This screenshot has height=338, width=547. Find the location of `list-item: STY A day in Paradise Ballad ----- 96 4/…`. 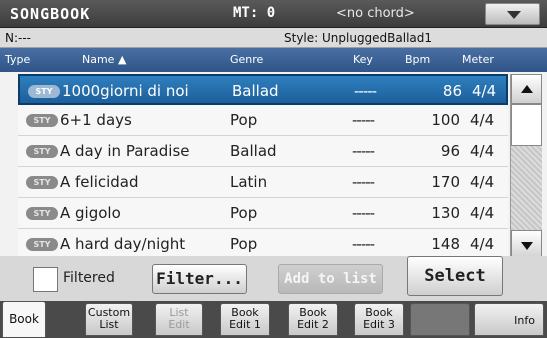

list-item: STY A day in Paradise Ballad ----- 96 4/… is located at coordinates (263, 151).